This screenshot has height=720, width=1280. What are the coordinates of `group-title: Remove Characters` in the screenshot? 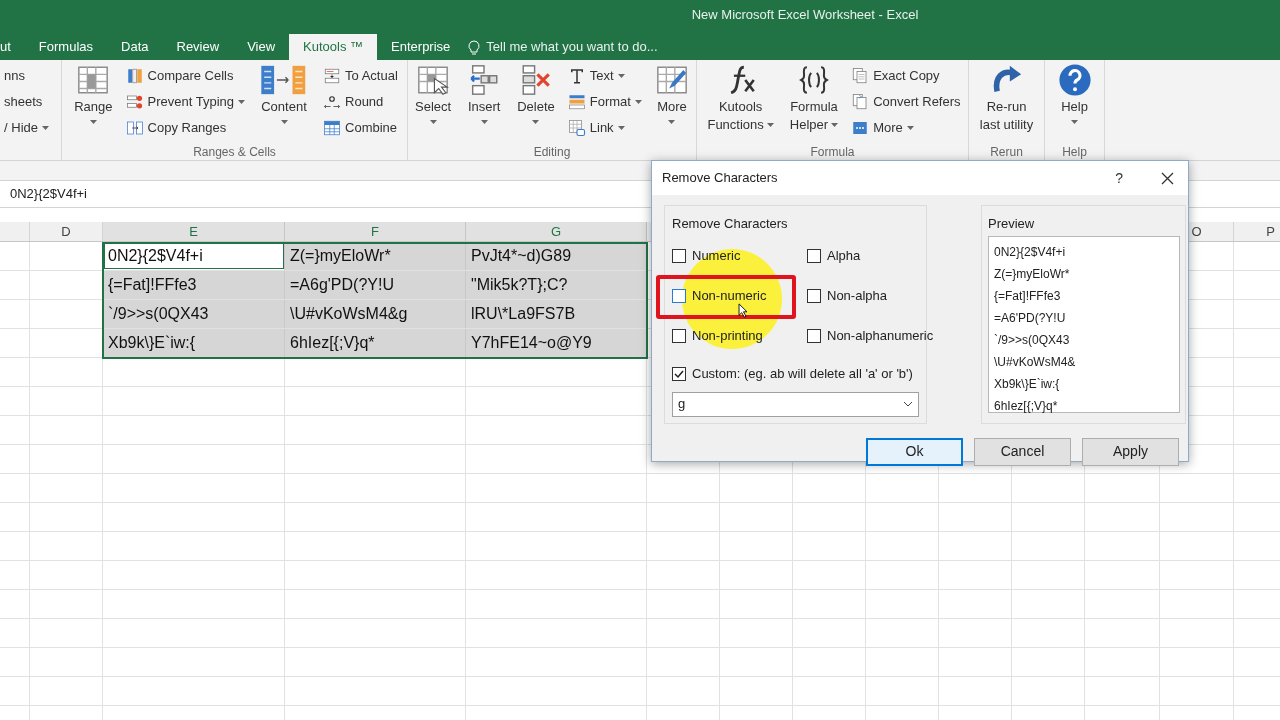 It's located at (730, 224).